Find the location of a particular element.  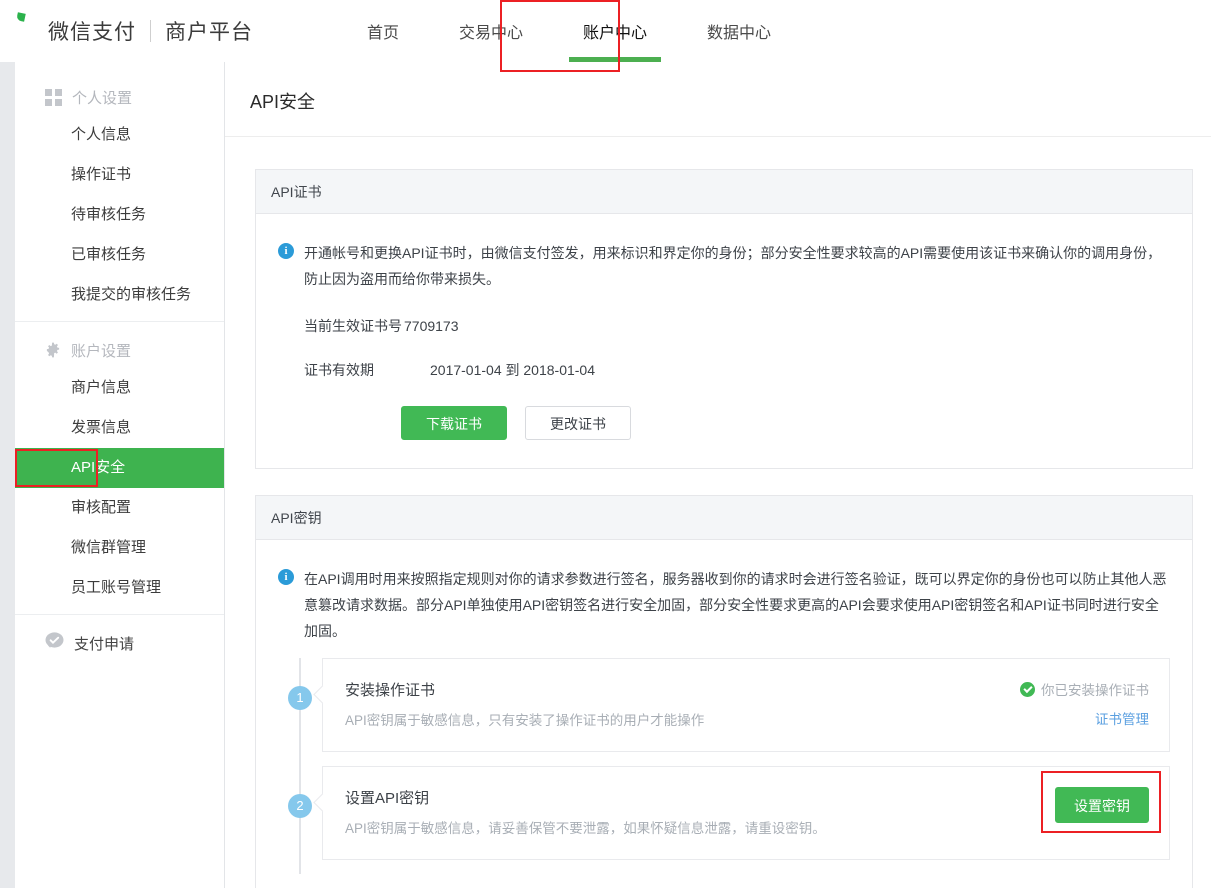

sidebar-item-label: 商户信息 is located at coordinates (101, 387).